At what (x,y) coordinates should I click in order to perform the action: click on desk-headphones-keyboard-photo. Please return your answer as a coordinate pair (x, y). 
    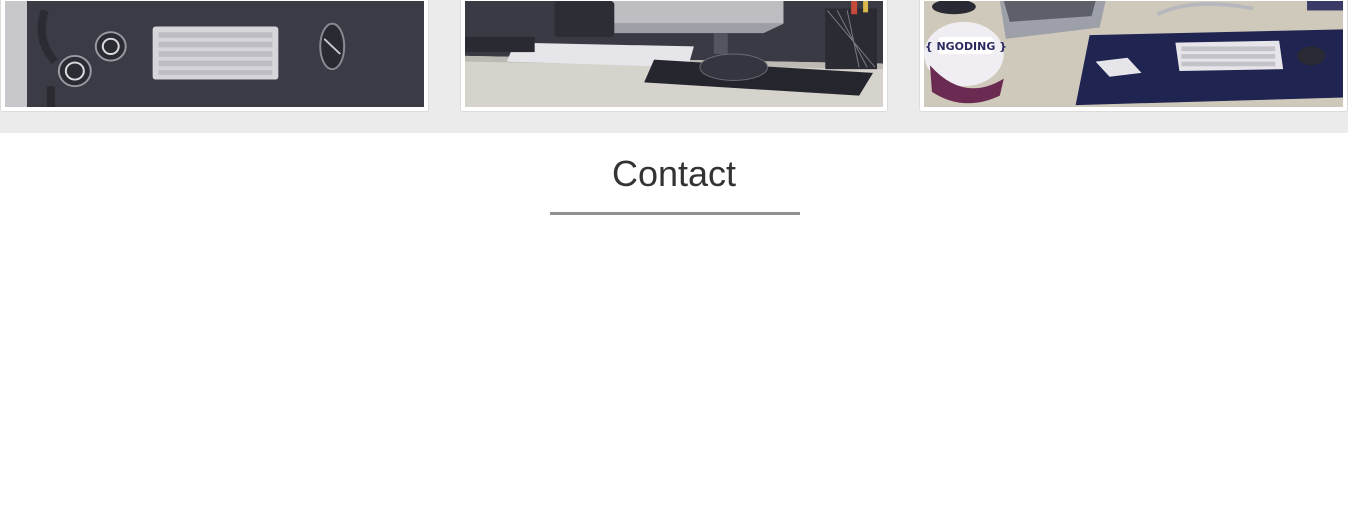
    Looking at the image, I should click on (214, 54).